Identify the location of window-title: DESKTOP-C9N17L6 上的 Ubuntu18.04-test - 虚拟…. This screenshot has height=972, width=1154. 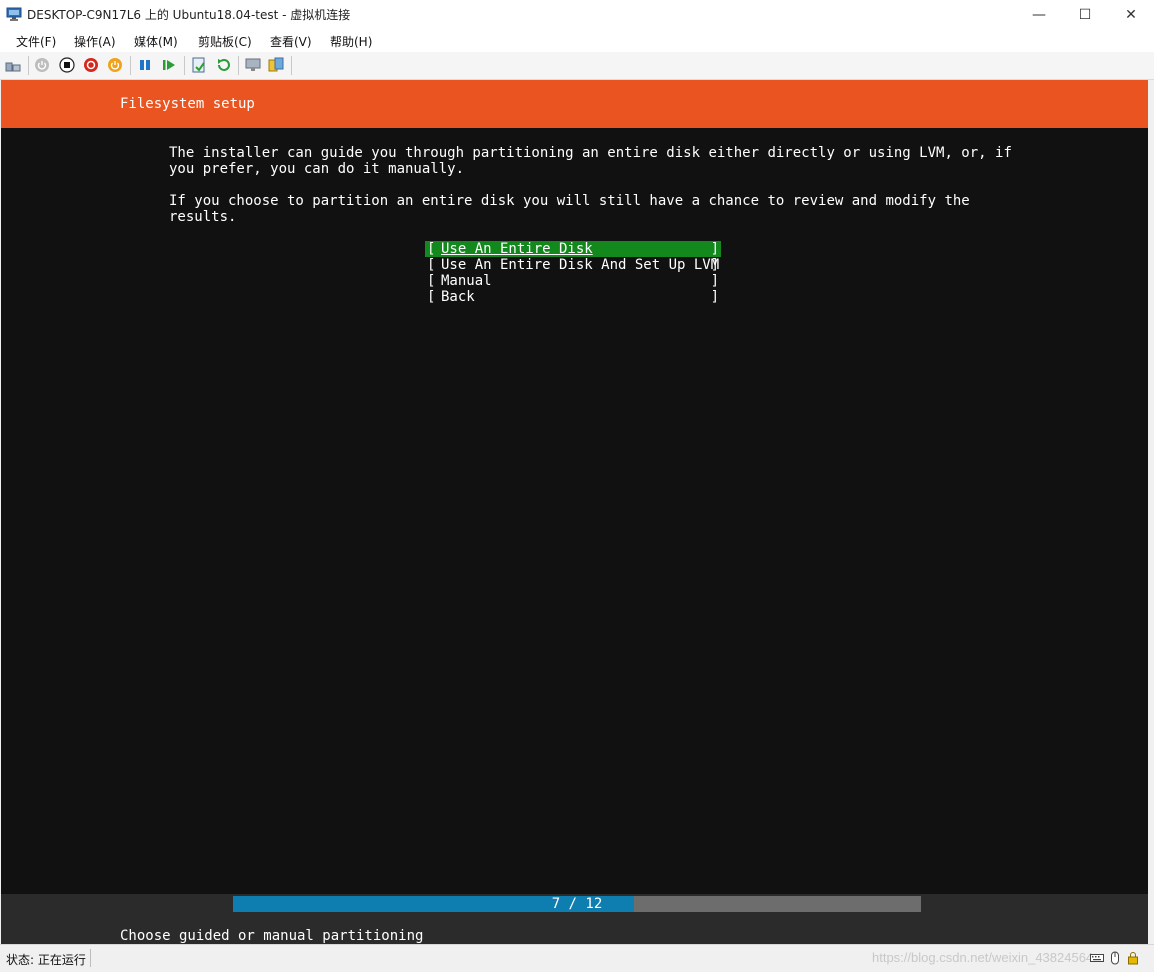
(189, 15).